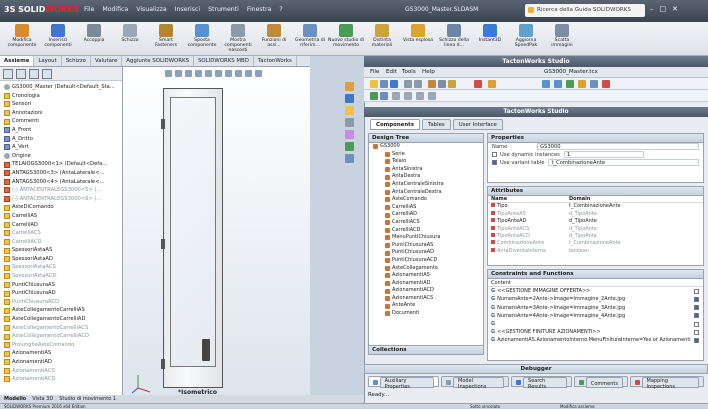 The height and width of the screenshot is (409, 708). What do you see at coordinates (595, 324) in the screenshot?
I see `constraint-row: G` at bounding box center [595, 324].